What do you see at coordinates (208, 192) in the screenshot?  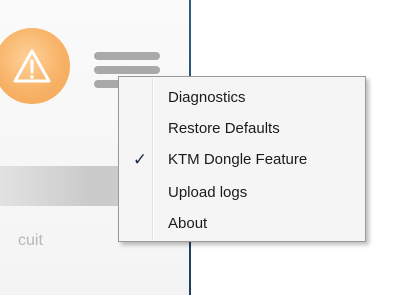 I see `menu-item-label: Upload logs` at bounding box center [208, 192].